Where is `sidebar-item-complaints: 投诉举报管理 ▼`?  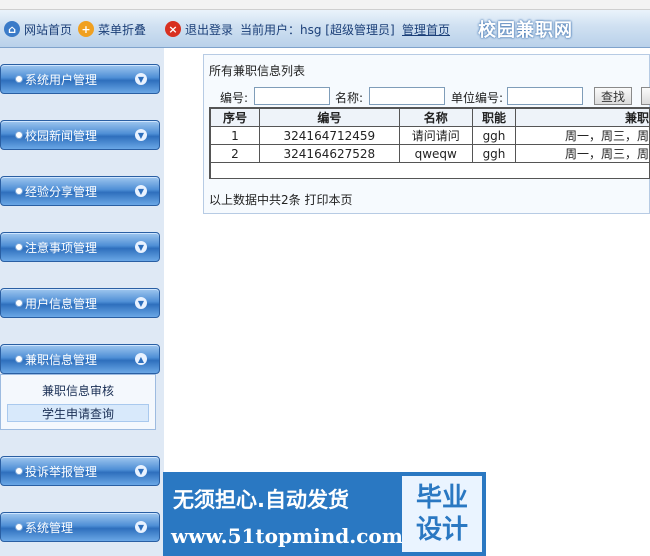 sidebar-item-complaints: 投诉举报管理 ▼ is located at coordinates (80, 471).